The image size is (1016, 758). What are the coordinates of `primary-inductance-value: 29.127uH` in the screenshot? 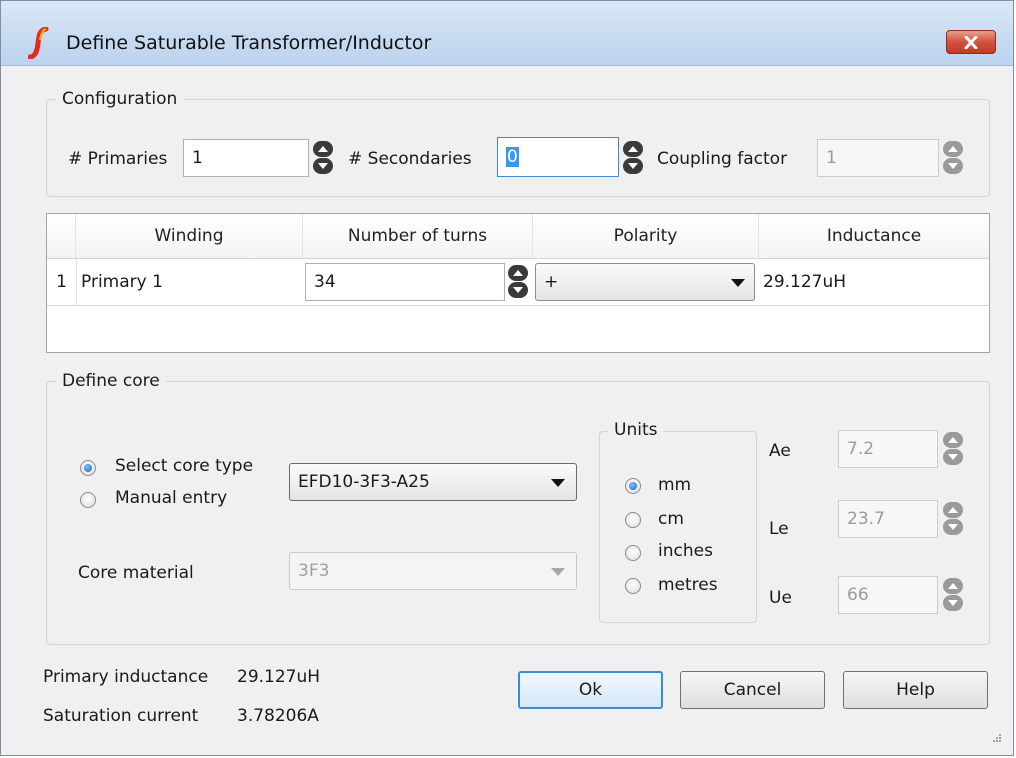 It's located at (279, 677).